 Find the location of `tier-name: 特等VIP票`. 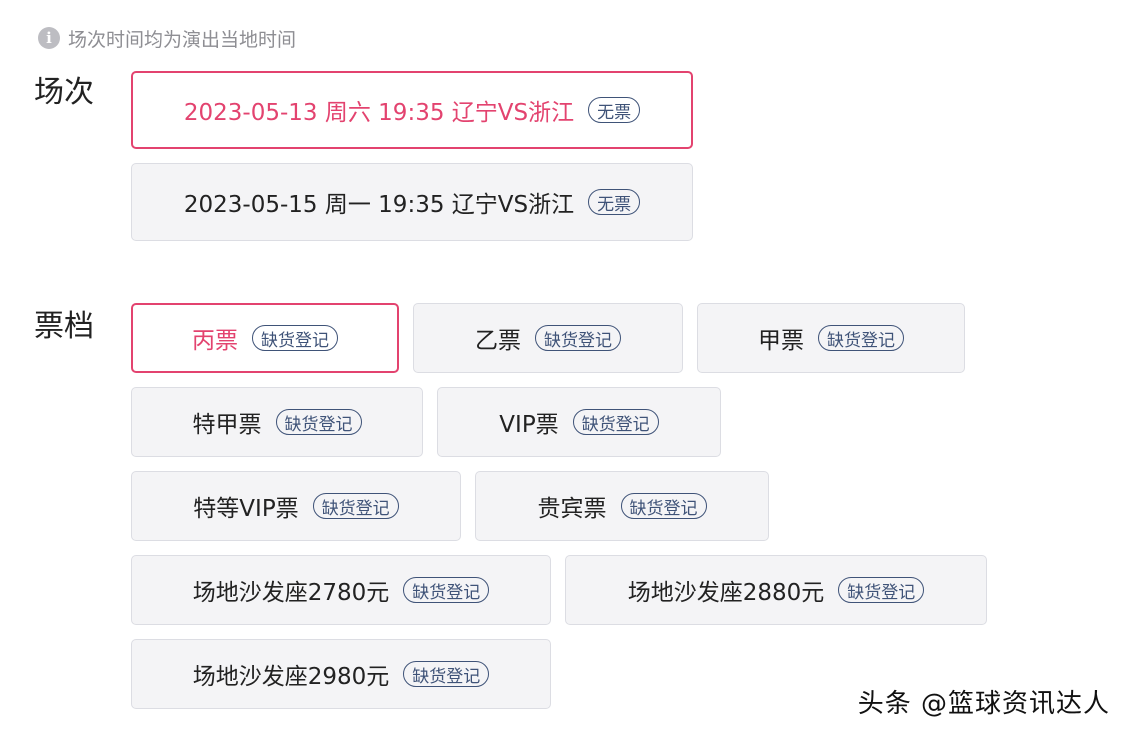

tier-name: 特等VIP票 is located at coordinates (246, 509).